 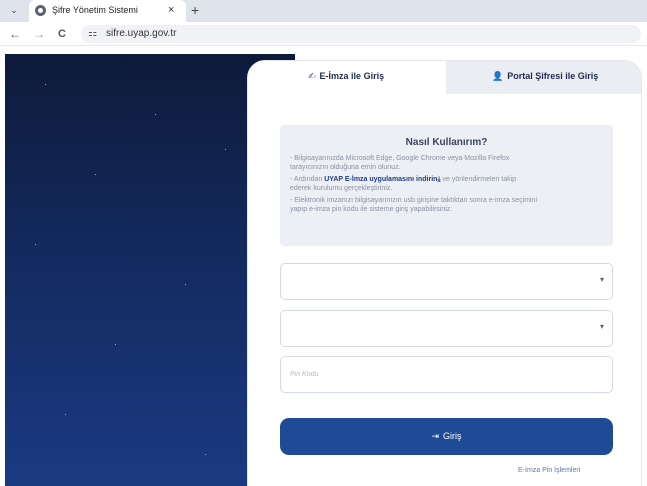 What do you see at coordinates (95, 10) in the screenshot?
I see `tab-title: Şifre Yönetim Sistemi` at bounding box center [95, 10].